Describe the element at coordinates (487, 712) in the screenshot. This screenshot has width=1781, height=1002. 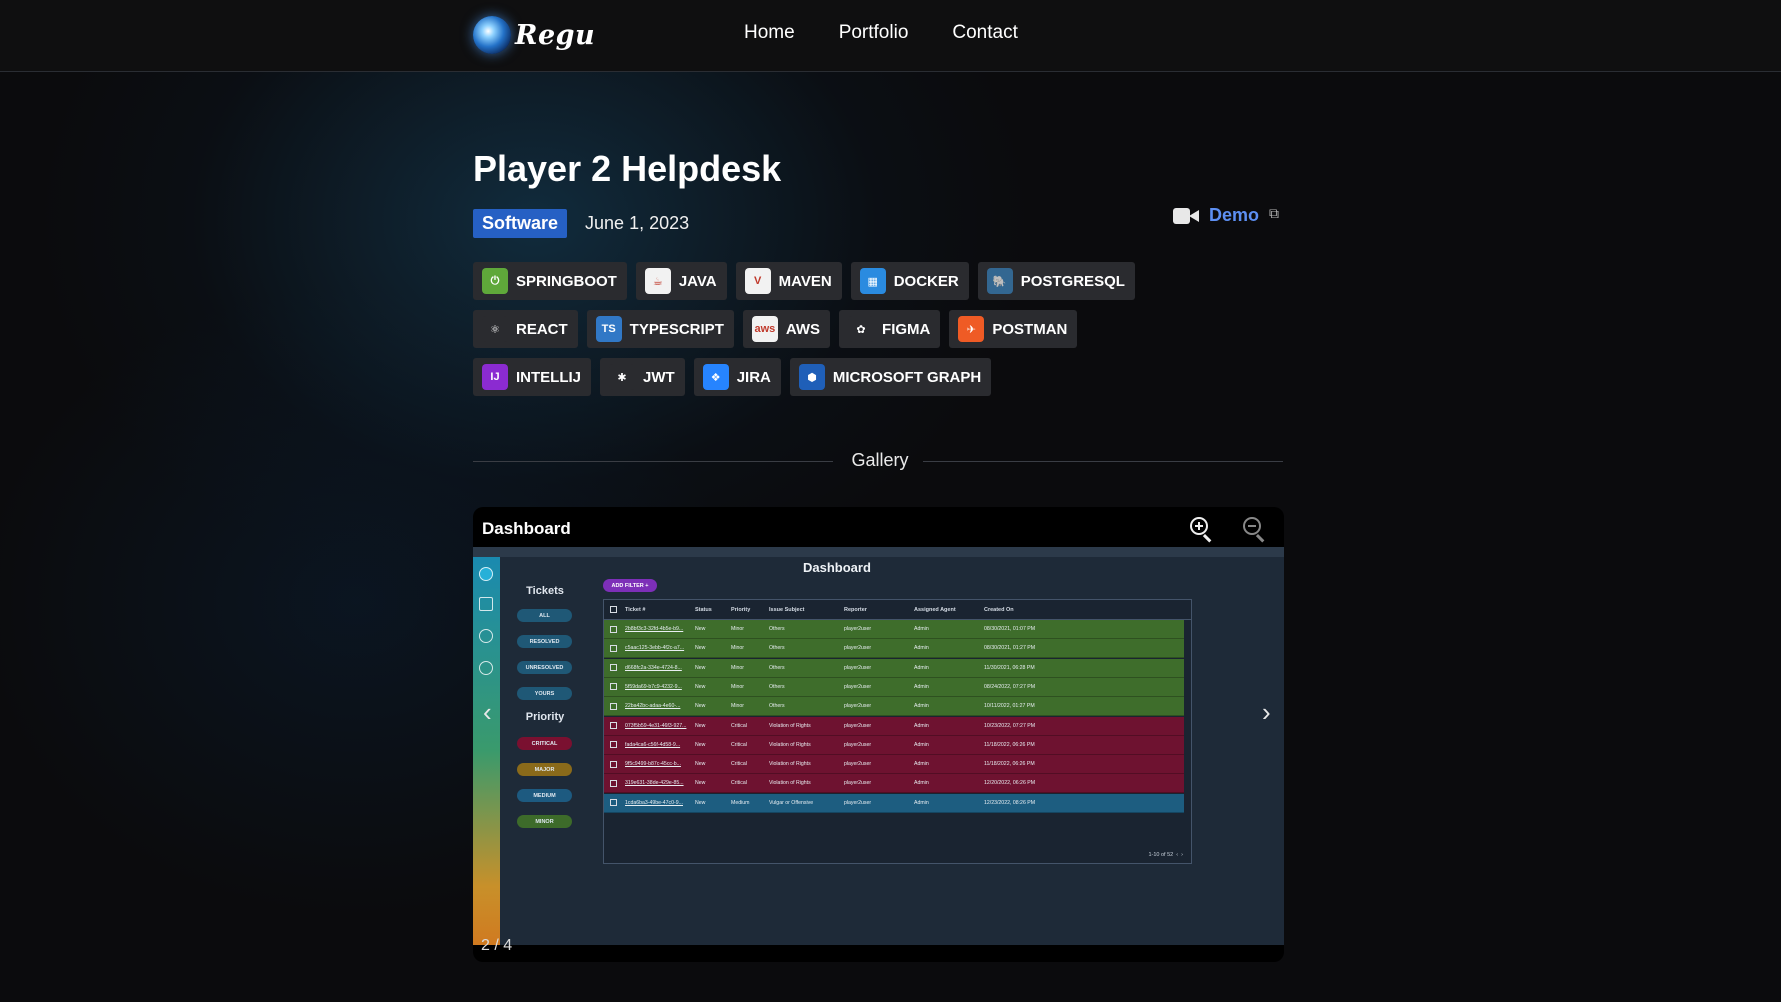
I see `previous-slide-button: ‹` at that location.